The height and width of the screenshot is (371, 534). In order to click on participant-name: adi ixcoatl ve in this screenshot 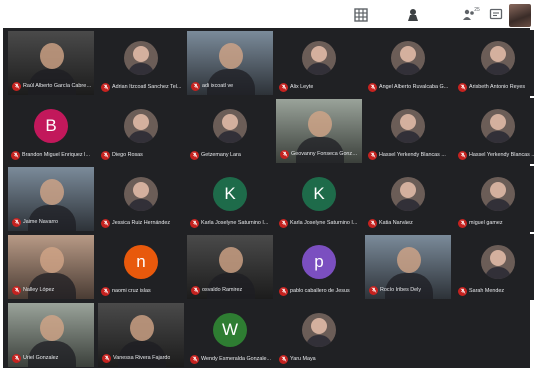, I will do `click(218, 86)`.